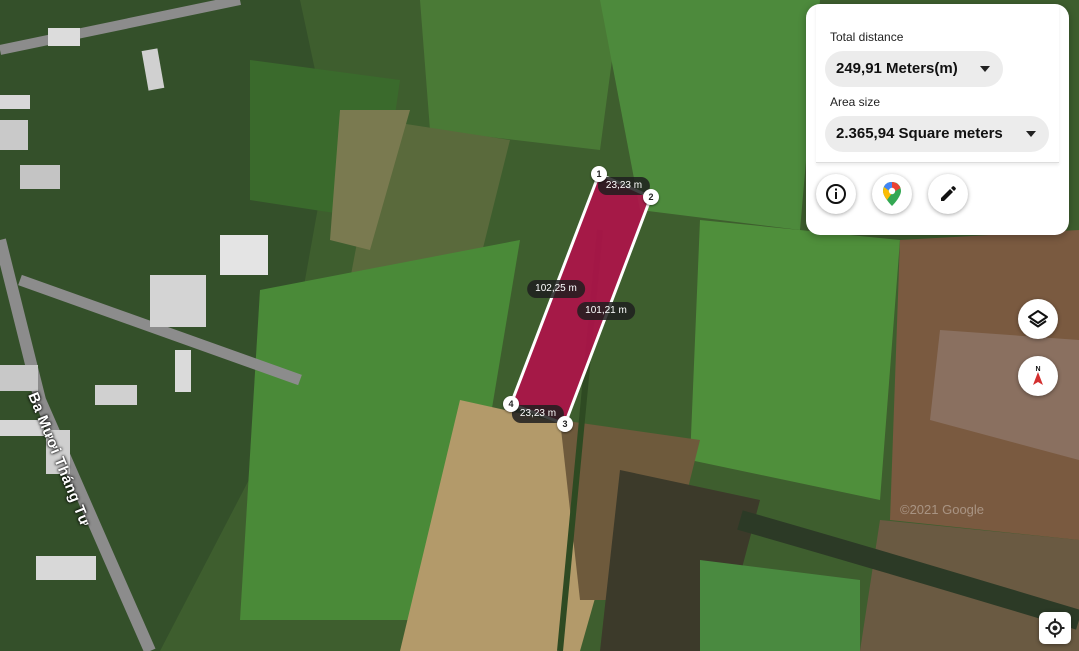 This screenshot has width=1079, height=651. I want to click on info-button, so click(836, 194).